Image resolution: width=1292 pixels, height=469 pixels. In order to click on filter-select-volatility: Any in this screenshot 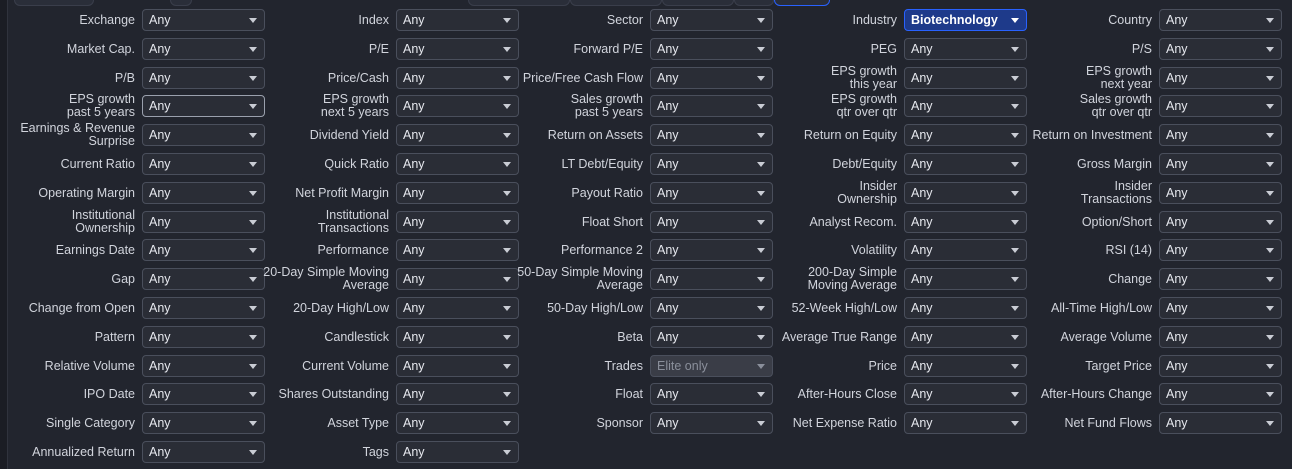, I will do `click(965, 250)`.